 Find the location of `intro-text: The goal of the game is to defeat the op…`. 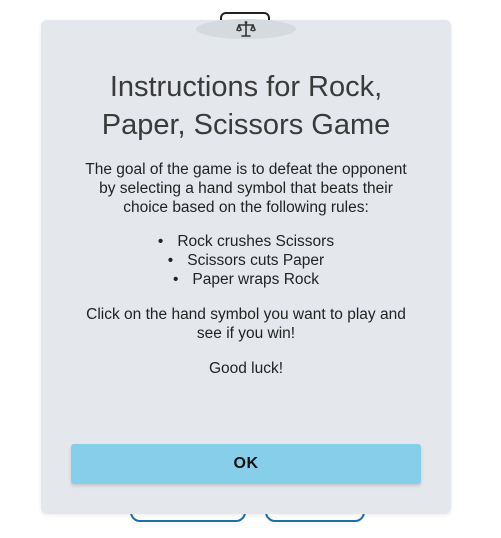

intro-text: The goal of the game is to defeat the op… is located at coordinates (246, 188).